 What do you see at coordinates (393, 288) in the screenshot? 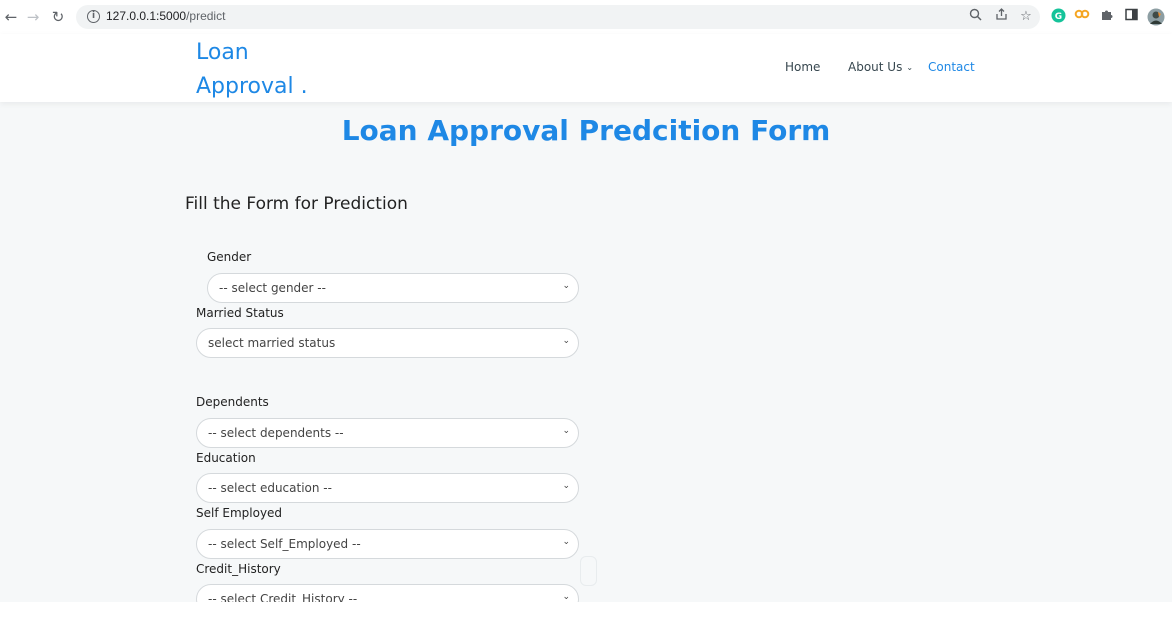
I see `gender-select: -- select gender -- ⌄` at bounding box center [393, 288].